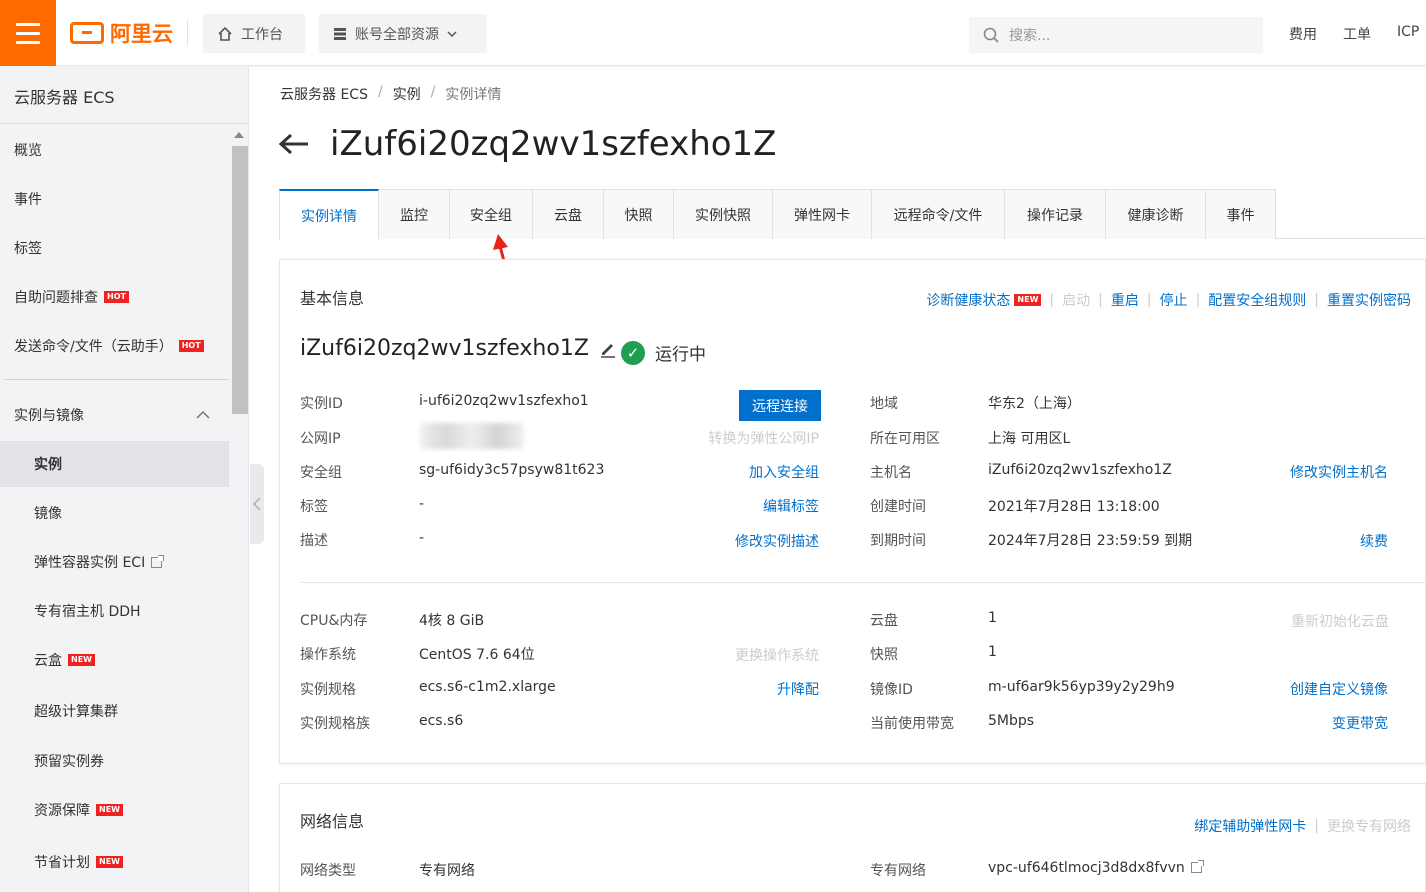 Image resolution: width=1426 pixels, height=892 pixels. What do you see at coordinates (328, 690) in the screenshot?
I see `instance-type-label: 实例规格` at bounding box center [328, 690].